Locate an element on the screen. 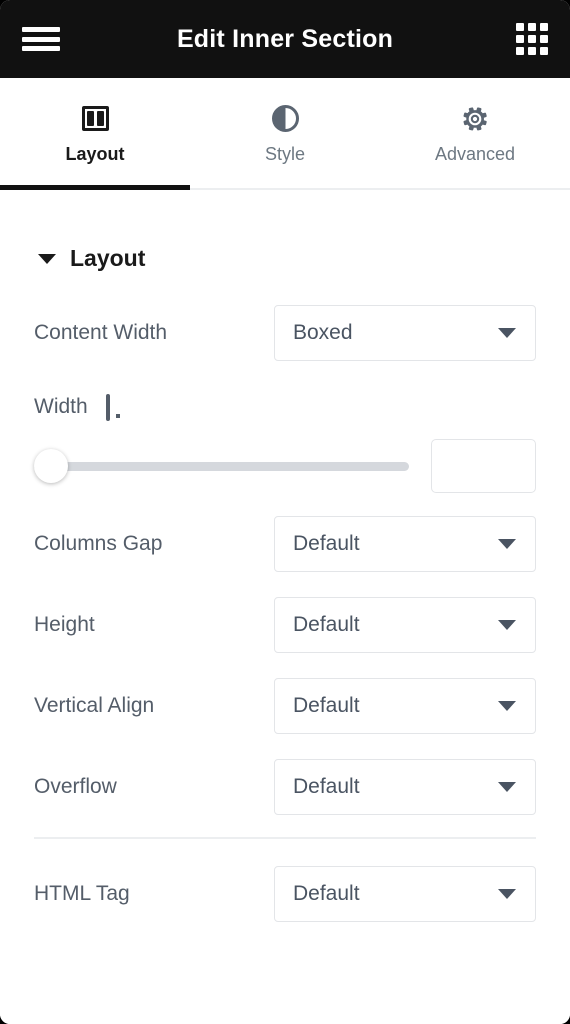 This screenshot has width=570, height=1024. control-width-slider-row is located at coordinates (285, 465).